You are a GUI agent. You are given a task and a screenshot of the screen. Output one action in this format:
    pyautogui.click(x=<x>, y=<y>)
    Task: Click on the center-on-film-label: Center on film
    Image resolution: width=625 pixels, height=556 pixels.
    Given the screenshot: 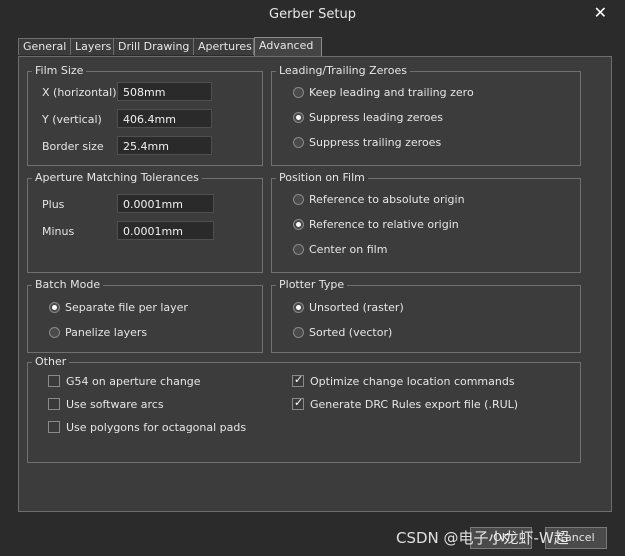 What is the action you would take?
    pyautogui.click(x=348, y=249)
    